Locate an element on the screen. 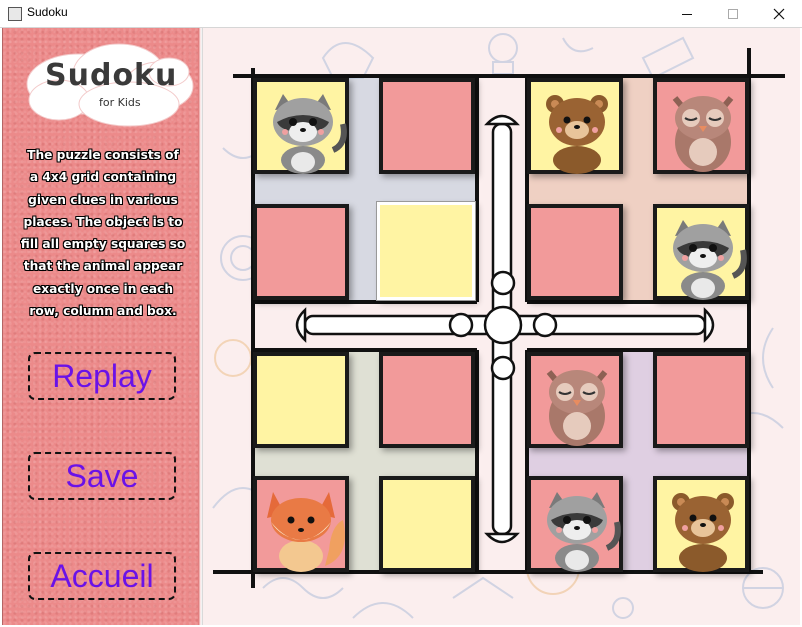 The height and width of the screenshot is (627, 802). grid-cell-r3c3 is located at coordinates (575, 400).